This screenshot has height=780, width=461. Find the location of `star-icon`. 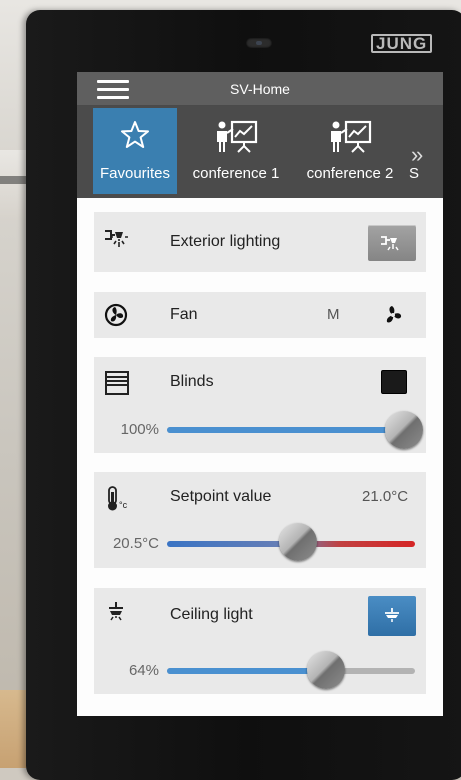

star-icon is located at coordinates (135, 134).